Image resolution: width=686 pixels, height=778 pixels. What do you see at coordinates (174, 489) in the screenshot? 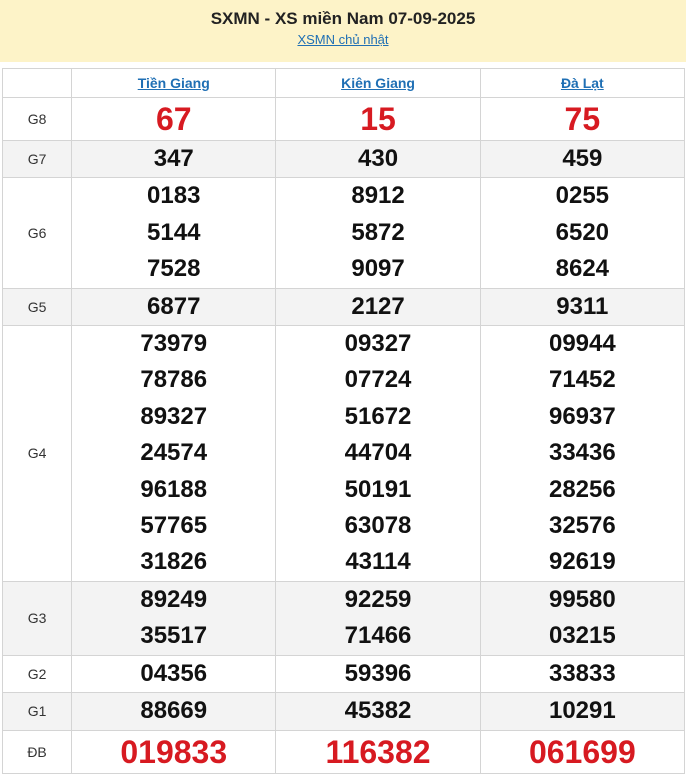
I see `prize-number: 96188` at bounding box center [174, 489].